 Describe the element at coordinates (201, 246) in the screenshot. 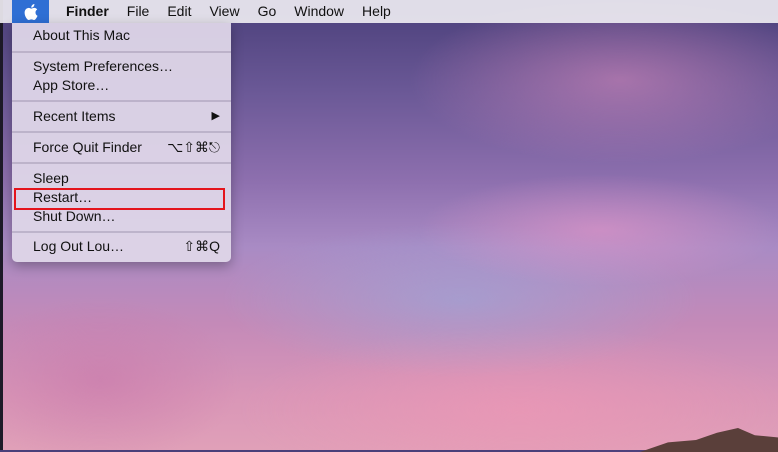

I see `shortcut-label: ⇧⌘Q` at that location.